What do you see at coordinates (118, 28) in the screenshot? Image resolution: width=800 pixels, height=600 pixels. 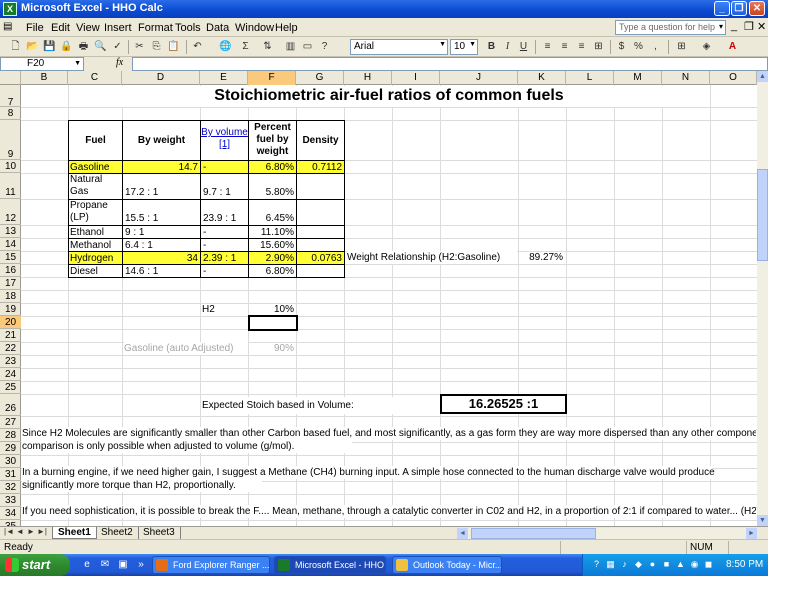 I see `menu-insert: Insert` at bounding box center [118, 28].